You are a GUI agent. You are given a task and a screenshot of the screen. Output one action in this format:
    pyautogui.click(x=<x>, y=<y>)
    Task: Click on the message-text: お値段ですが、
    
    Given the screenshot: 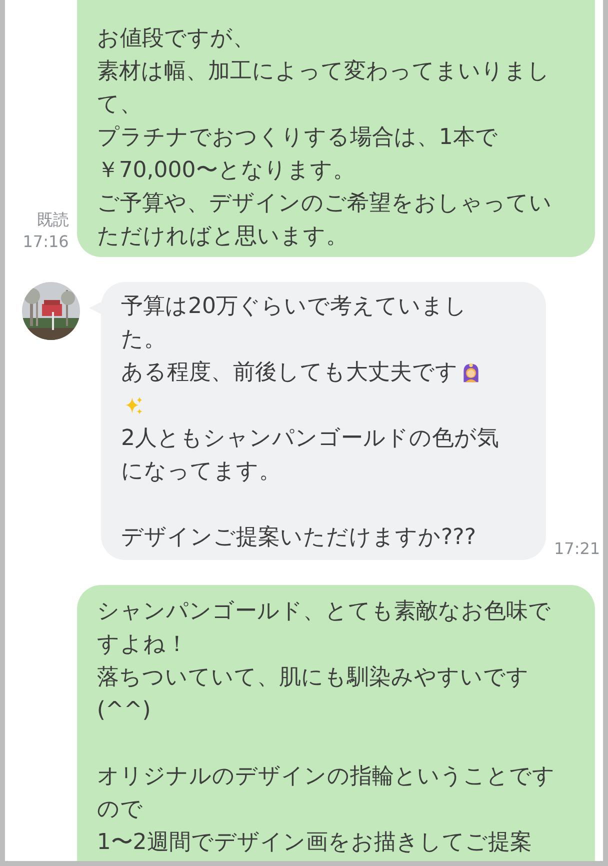 What is the action you would take?
    pyautogui.click(x=175, y=39)
    